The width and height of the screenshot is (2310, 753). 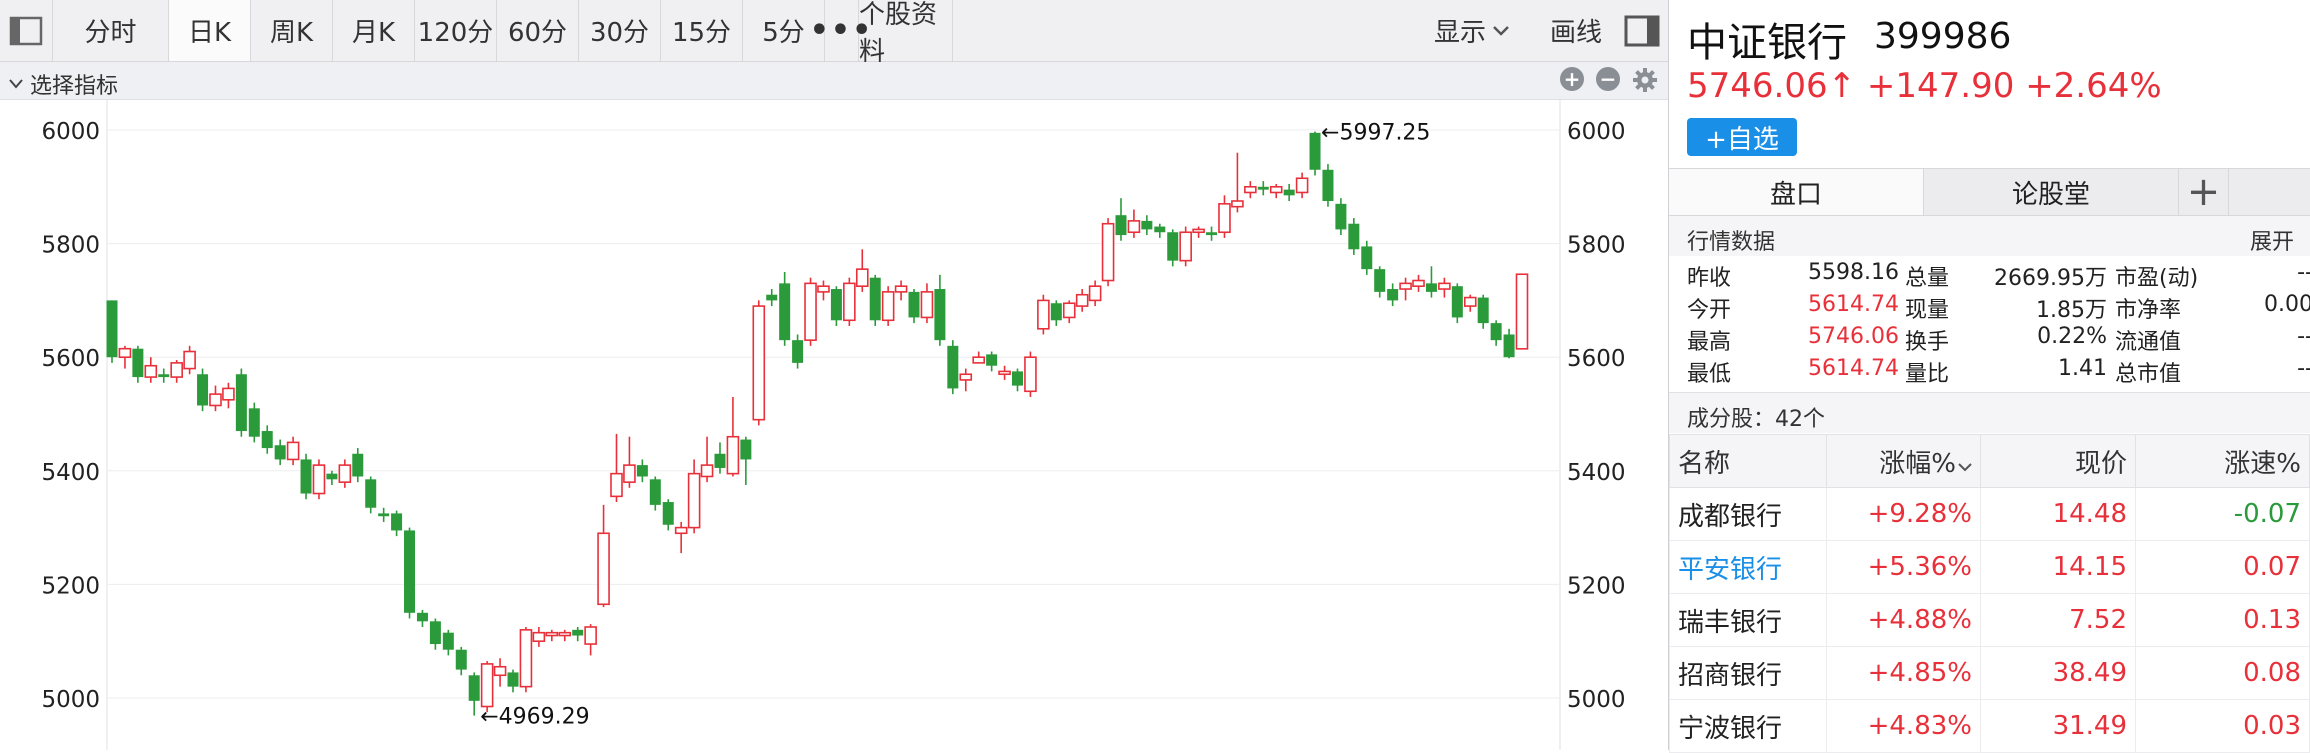 What do you see at coordinates (1644, 31) in the screenshot?
I see `toggle-right-panel-button` at bounding box center [1644, 31].